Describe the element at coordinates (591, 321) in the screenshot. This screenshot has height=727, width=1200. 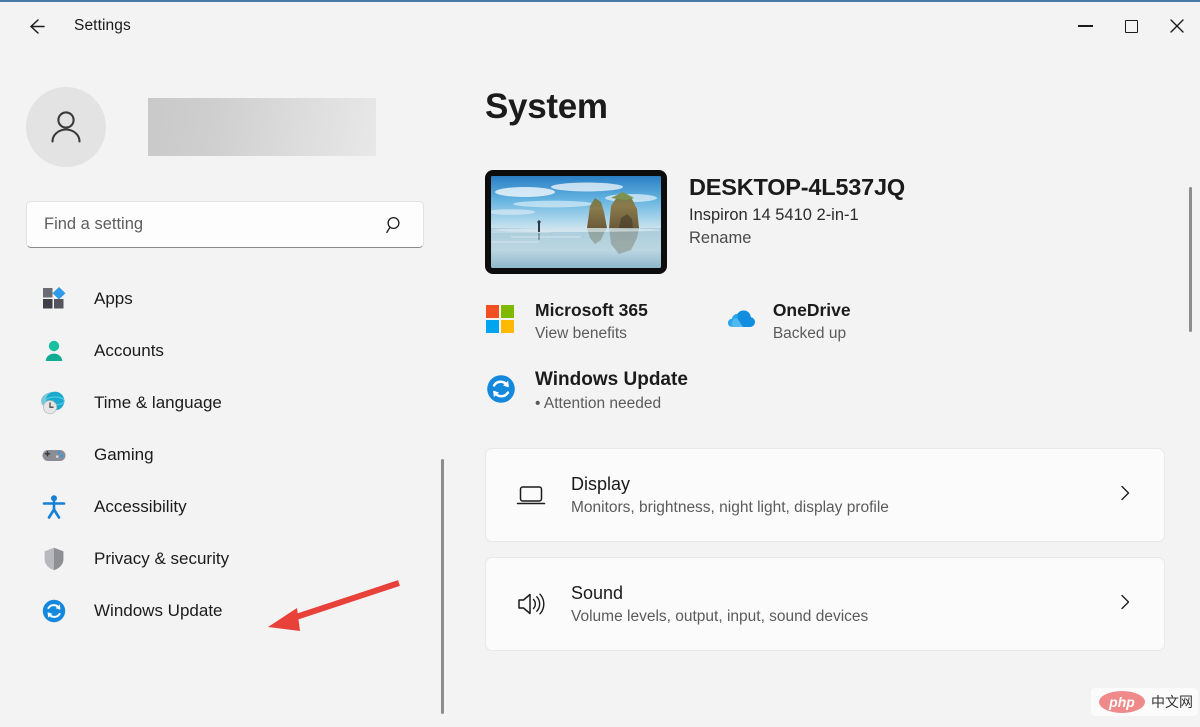
I see `service-text: Microsoft 365 View benefits` at that location.